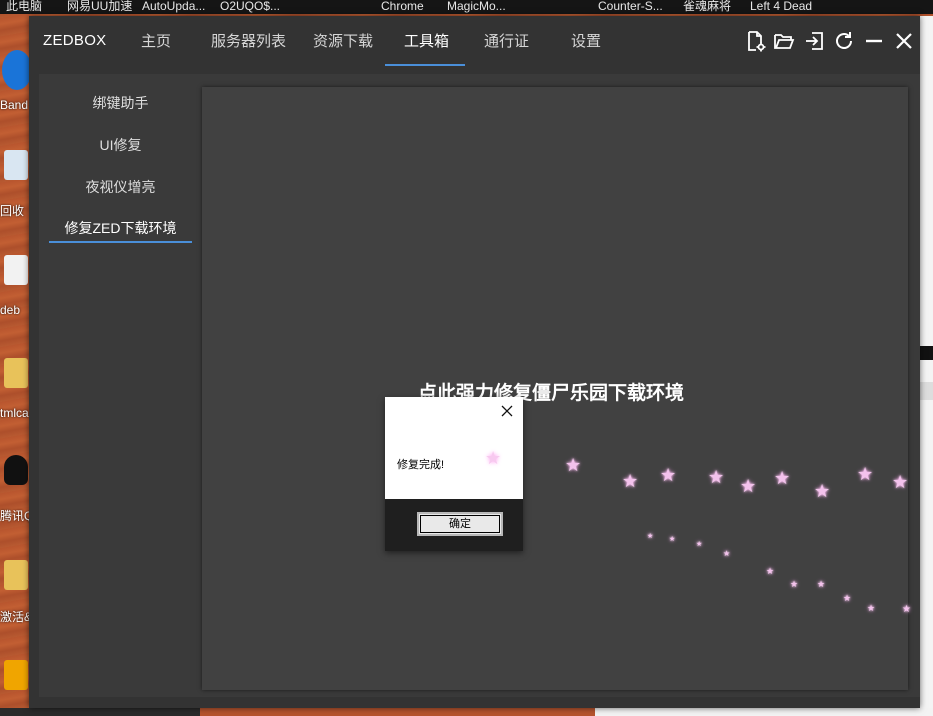  What do you see at coordinates (120, 242) in the screenshot?
I see `active-sidebar-indicator` at bounding box center [120, 242].